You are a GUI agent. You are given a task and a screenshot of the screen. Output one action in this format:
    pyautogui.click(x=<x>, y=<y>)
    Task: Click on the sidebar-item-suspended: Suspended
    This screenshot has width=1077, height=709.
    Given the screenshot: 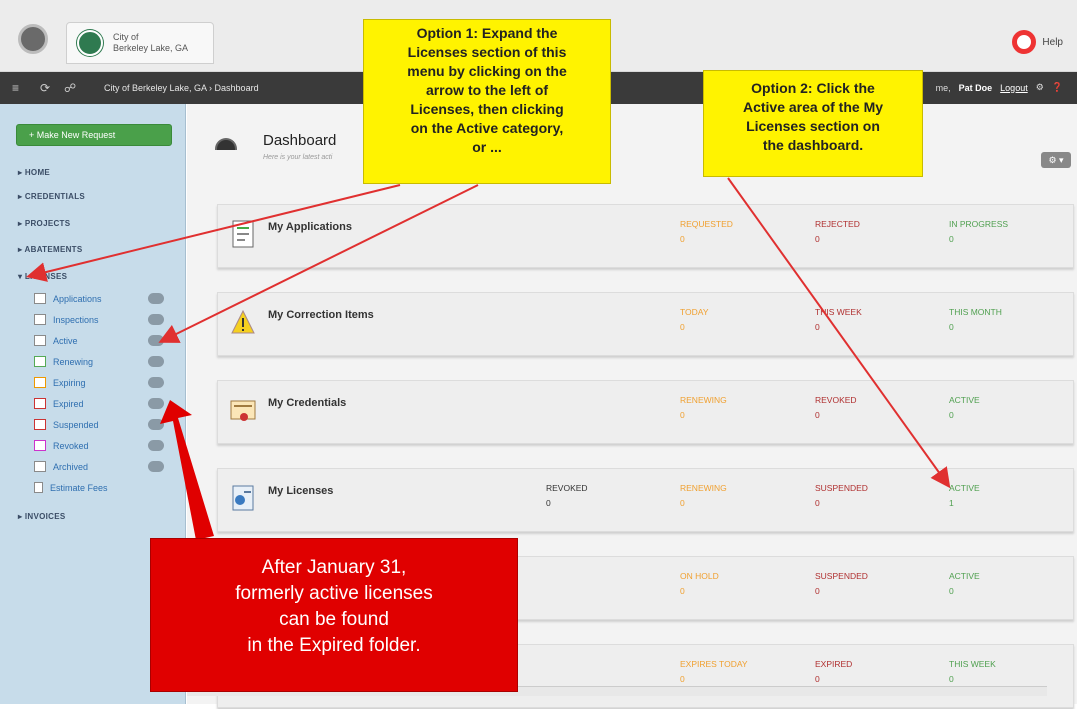 What is the action you would take?
    pyautogui.click(x=104, y=424)
    